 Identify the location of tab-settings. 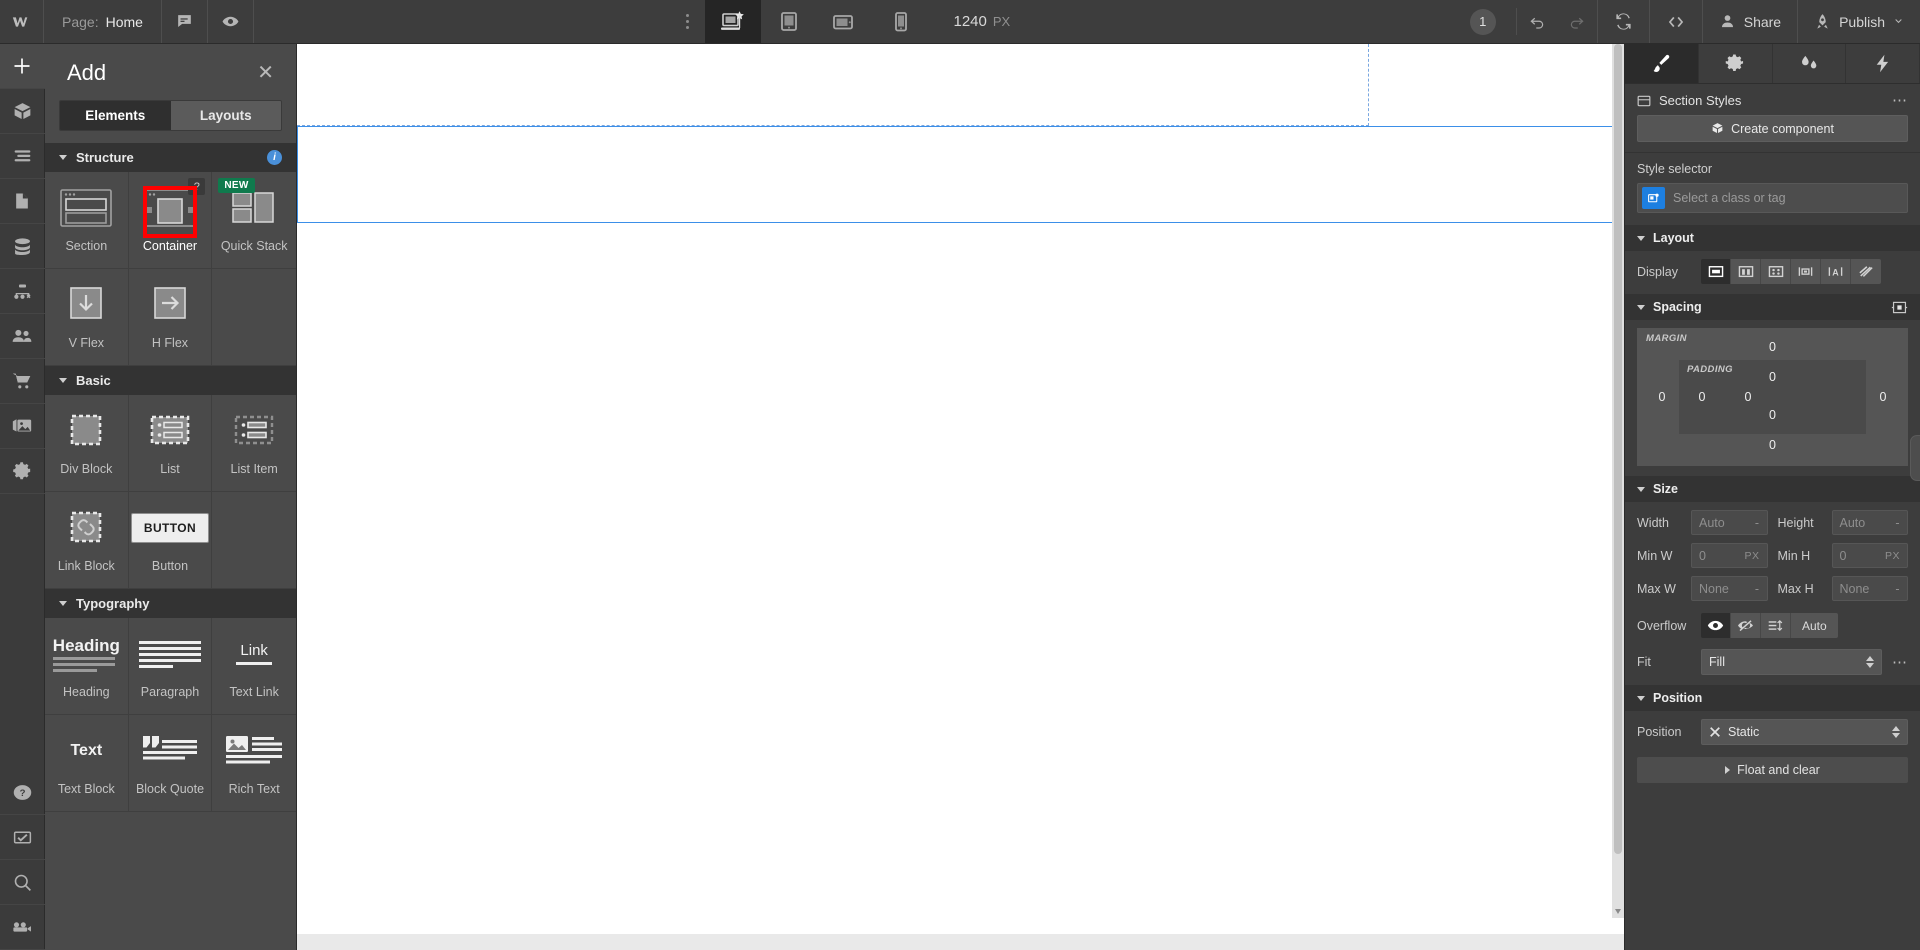
(1736, 63).